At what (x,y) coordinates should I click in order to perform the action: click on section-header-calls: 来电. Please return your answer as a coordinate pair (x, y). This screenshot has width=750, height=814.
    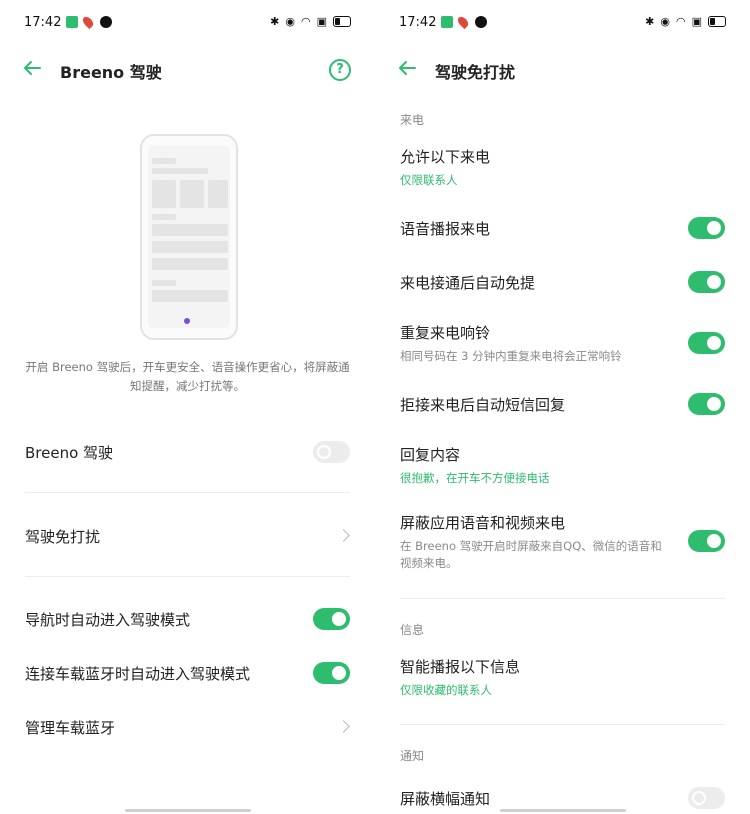
    Looking at the image, I should click on (412, 120).